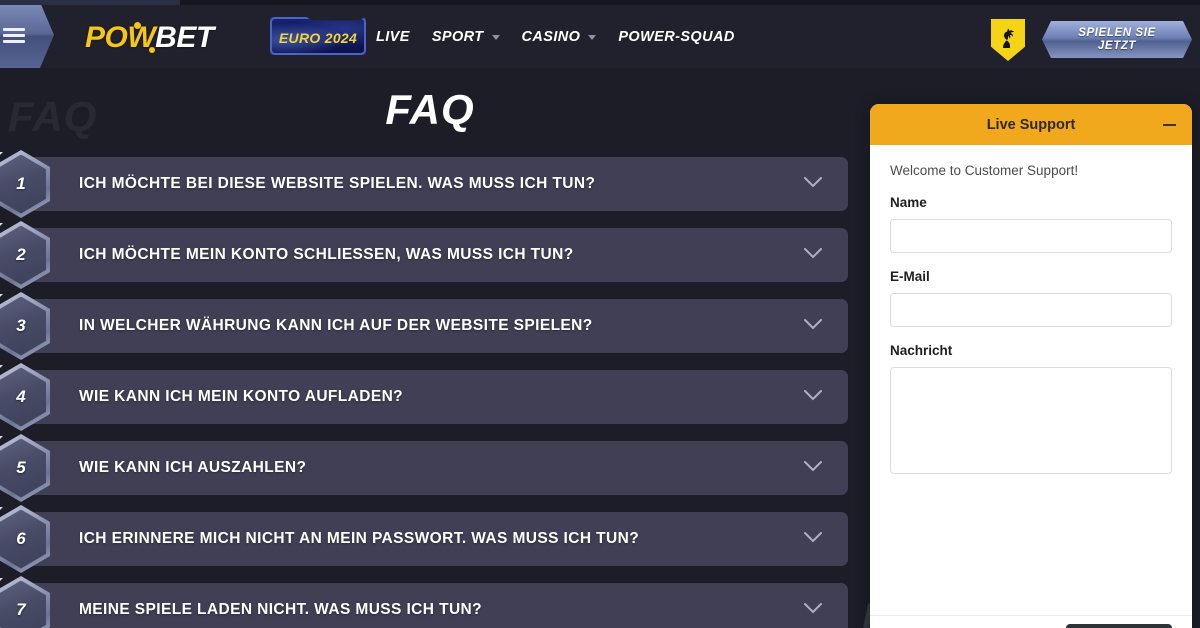 The height and width of the screenshot is (628, 1200). I want to click on message-input, so click(1031, 420).